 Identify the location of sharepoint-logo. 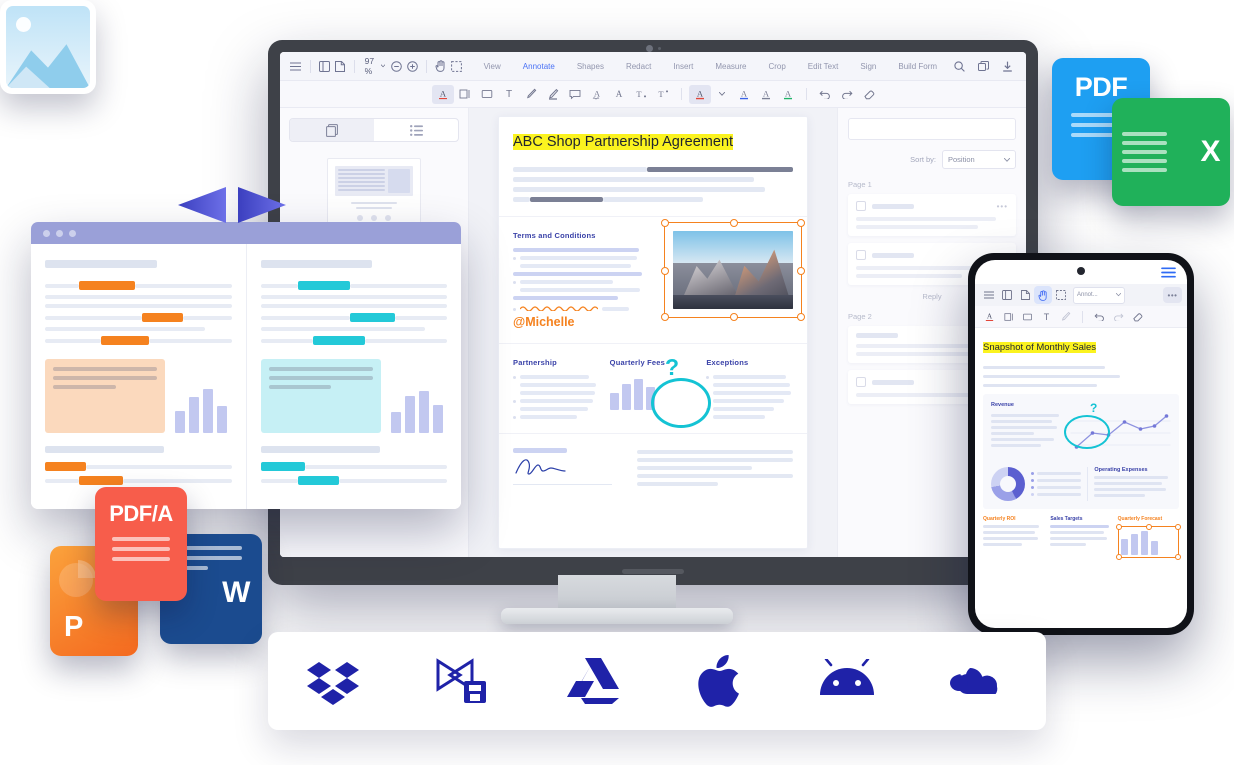
(463, 681).